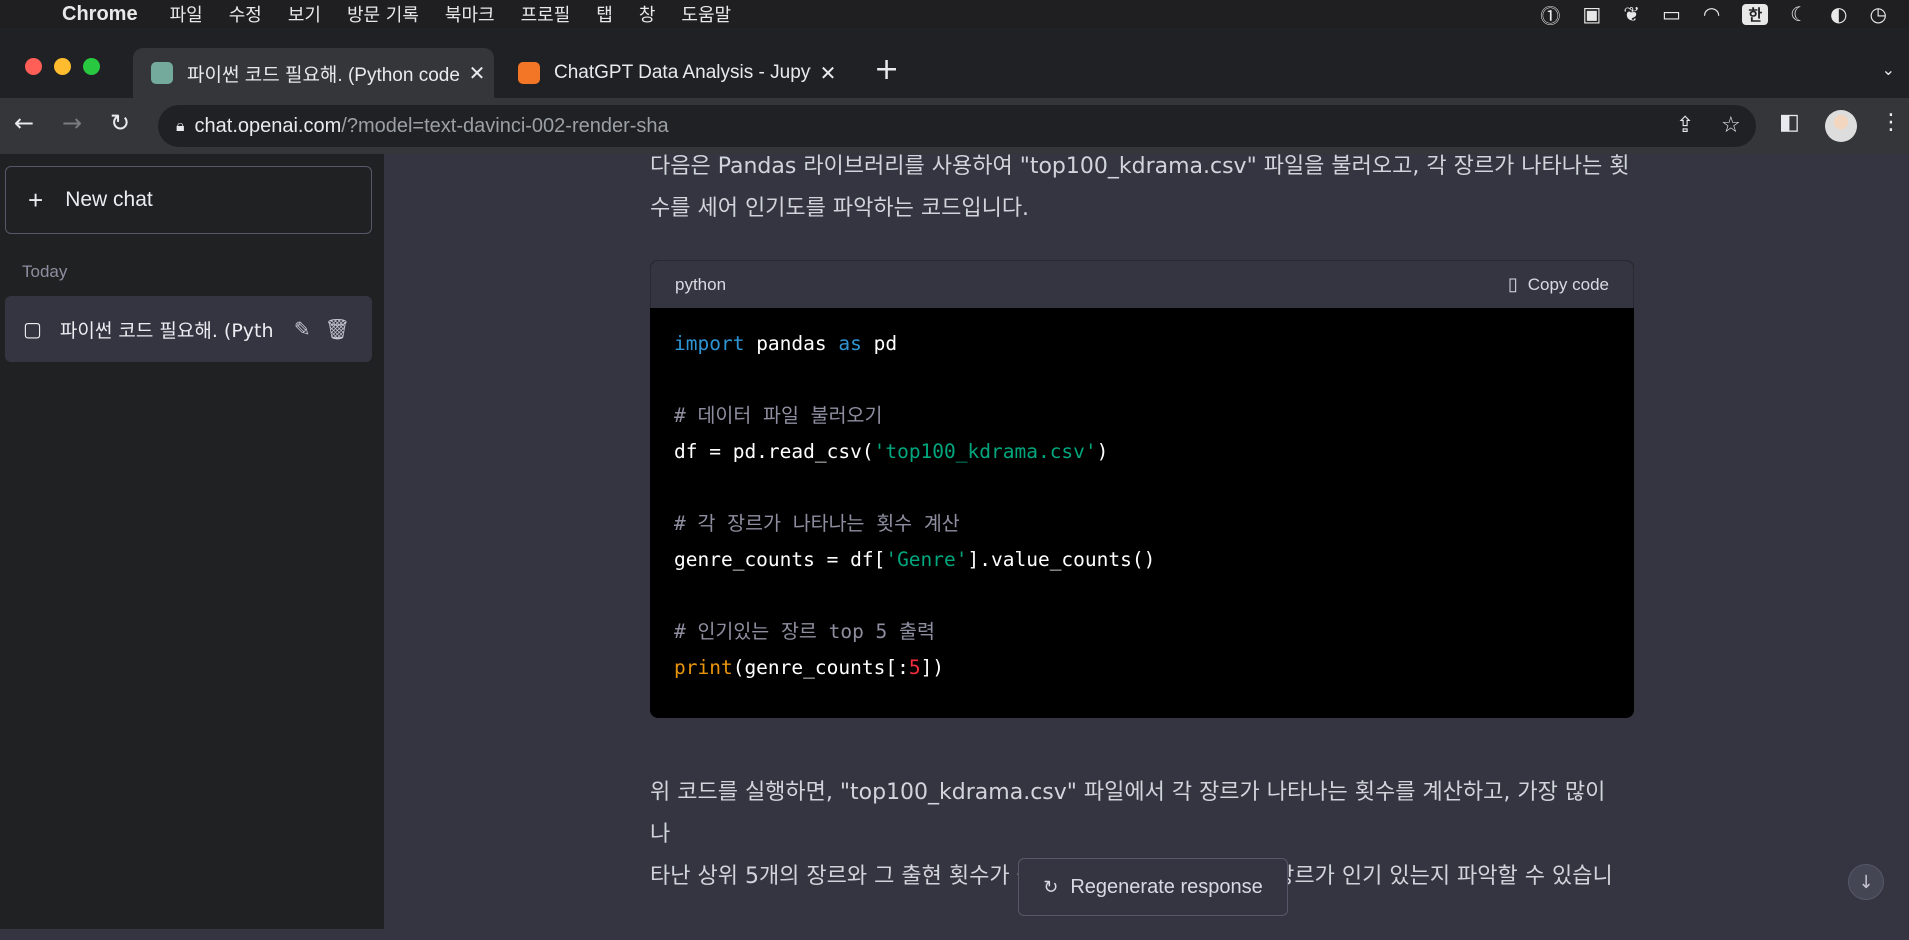 This screenshot has width=1909, height=940. Describe the element at coordinates (1888, 69) in the screenshot. I see `tab-search-chevron-icon: ⌄` at that location.